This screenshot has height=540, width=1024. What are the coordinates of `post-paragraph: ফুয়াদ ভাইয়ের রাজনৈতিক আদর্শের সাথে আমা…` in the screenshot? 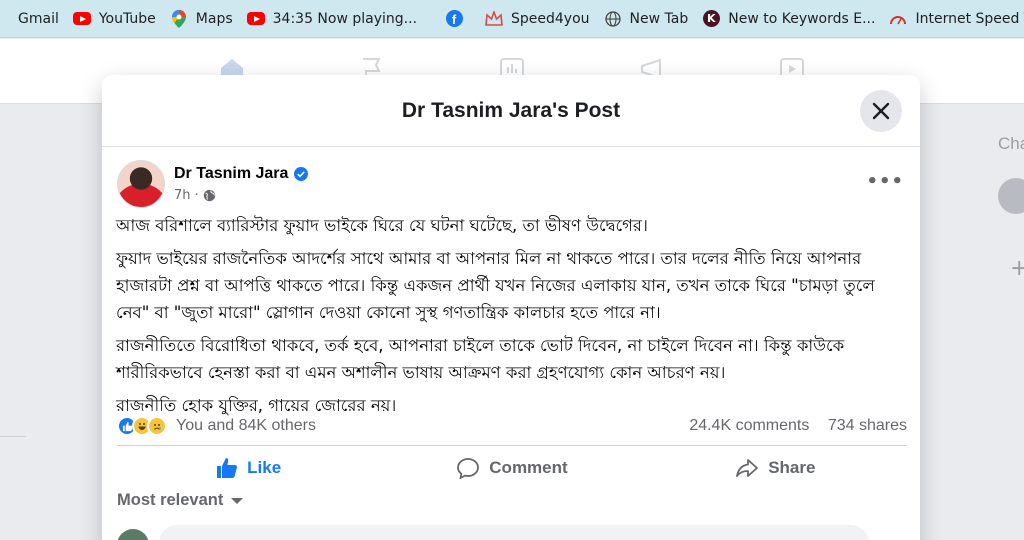 It's located at (495, 285).